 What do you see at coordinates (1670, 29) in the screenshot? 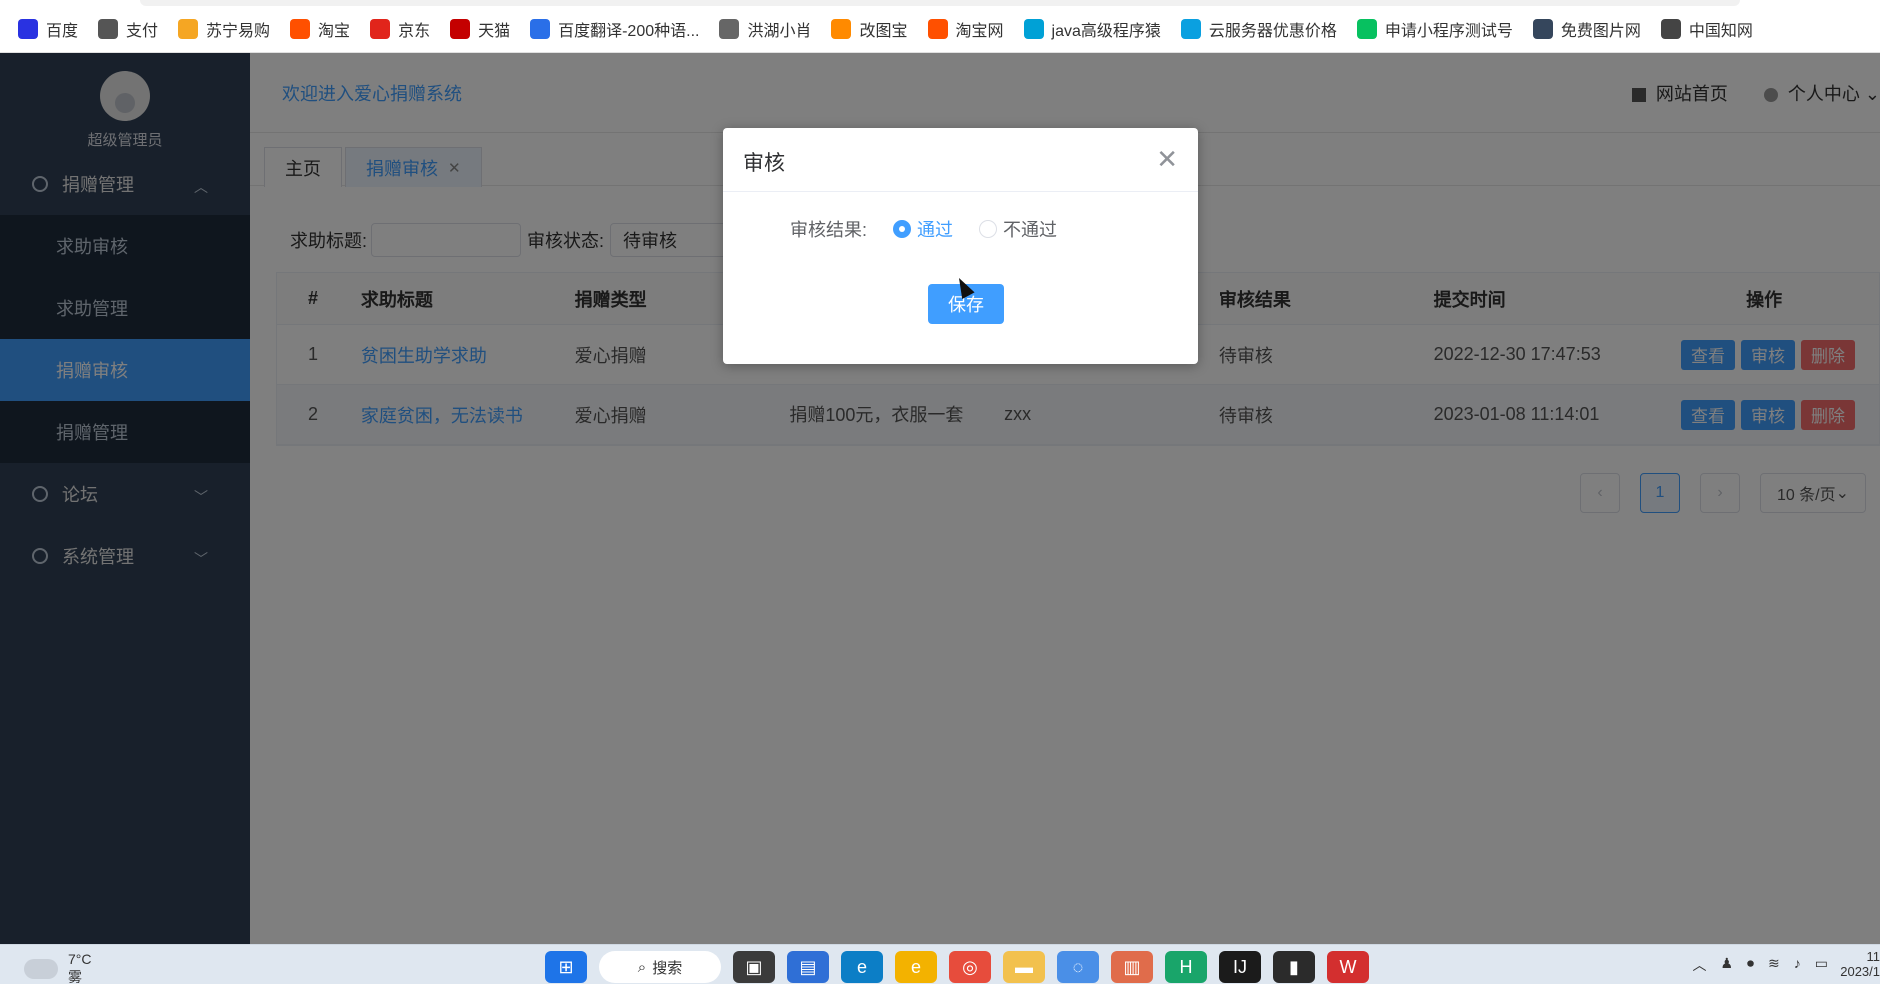
I see `cnki-icon` at bounding box center [1670, 29].